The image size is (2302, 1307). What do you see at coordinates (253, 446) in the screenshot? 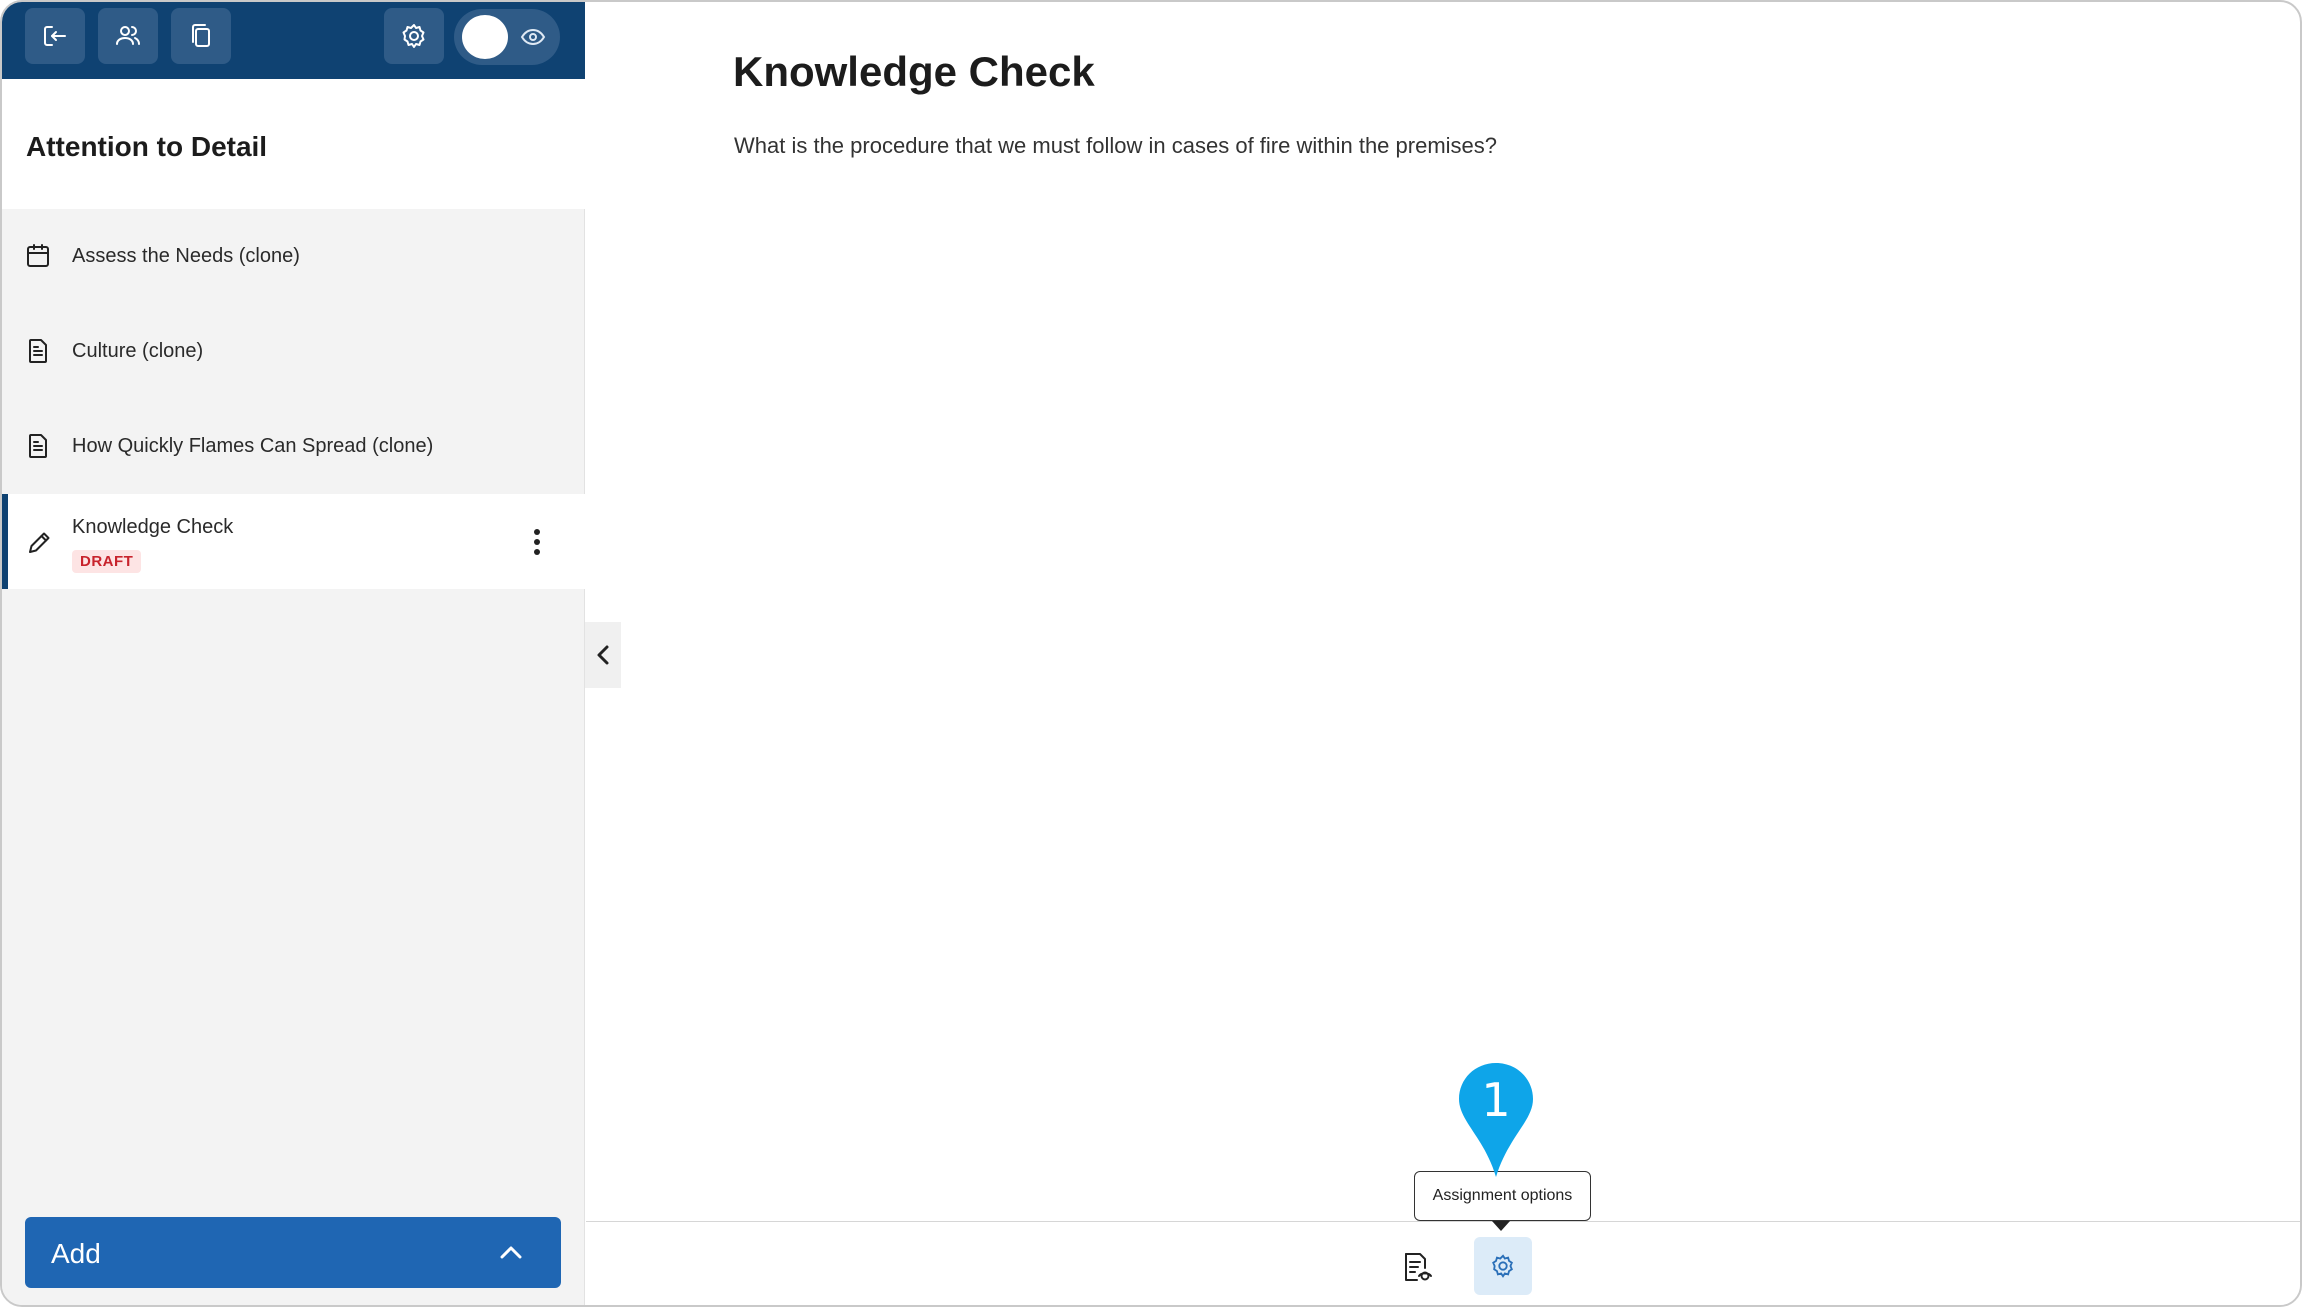
I see `lesson-item-label: How Quickly Flames Can Spread (clone)` at bounding box center [253, 446].